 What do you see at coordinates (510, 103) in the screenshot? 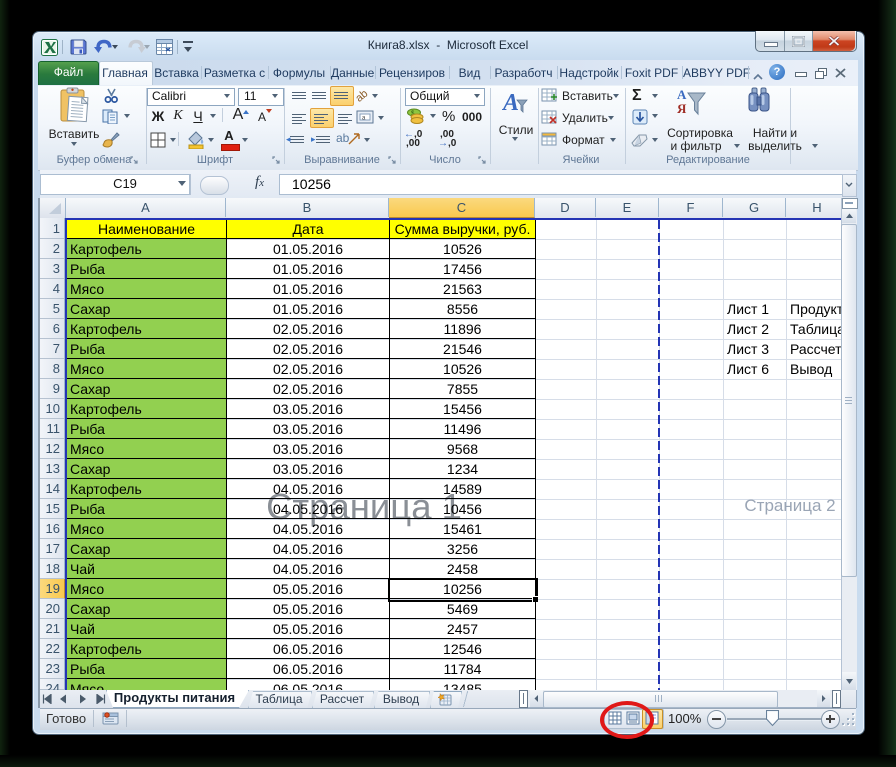
I see `svg-text: A` at bounding box center [510, 103].